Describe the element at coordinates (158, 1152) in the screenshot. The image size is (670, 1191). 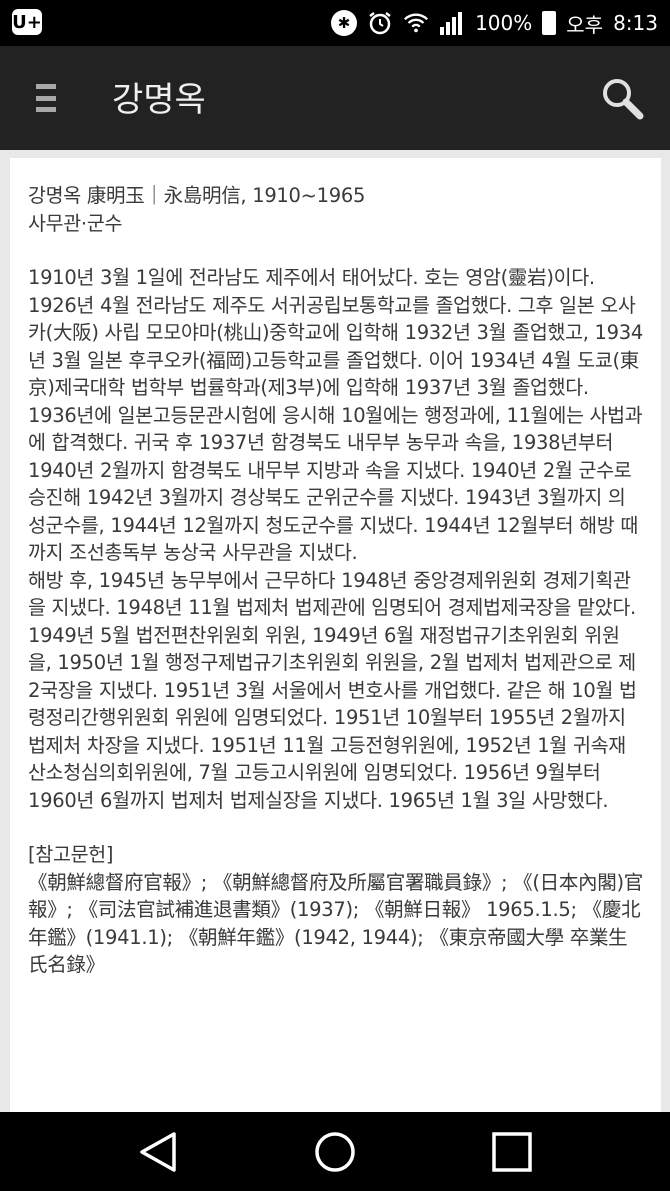
I see `back-triangle-icon` at that location.